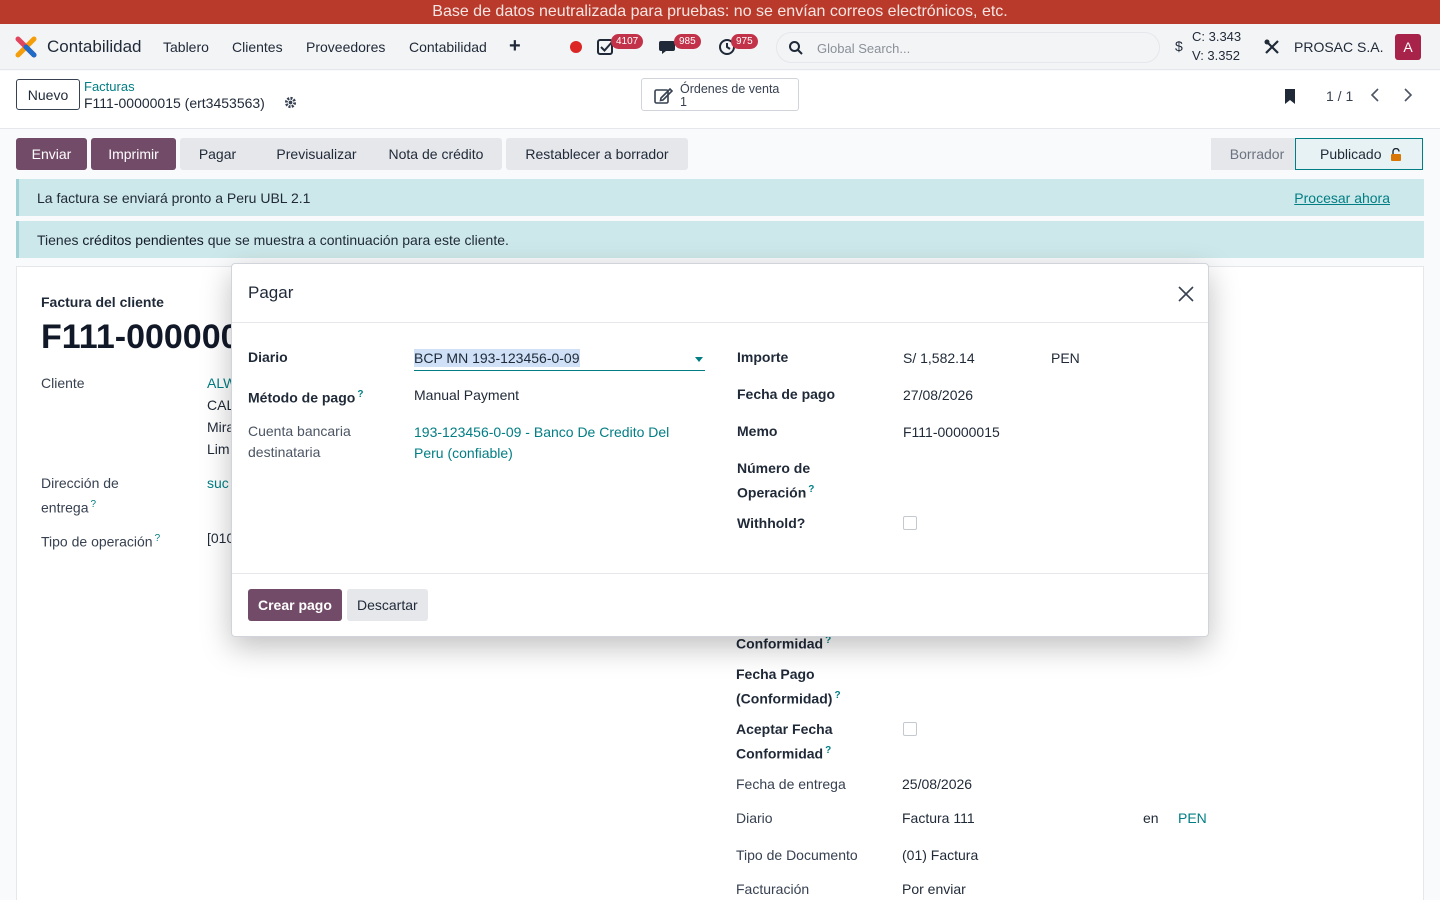 The image size is (1440, 900). I want to click on discard-button: Descartar, so click(387, 605).